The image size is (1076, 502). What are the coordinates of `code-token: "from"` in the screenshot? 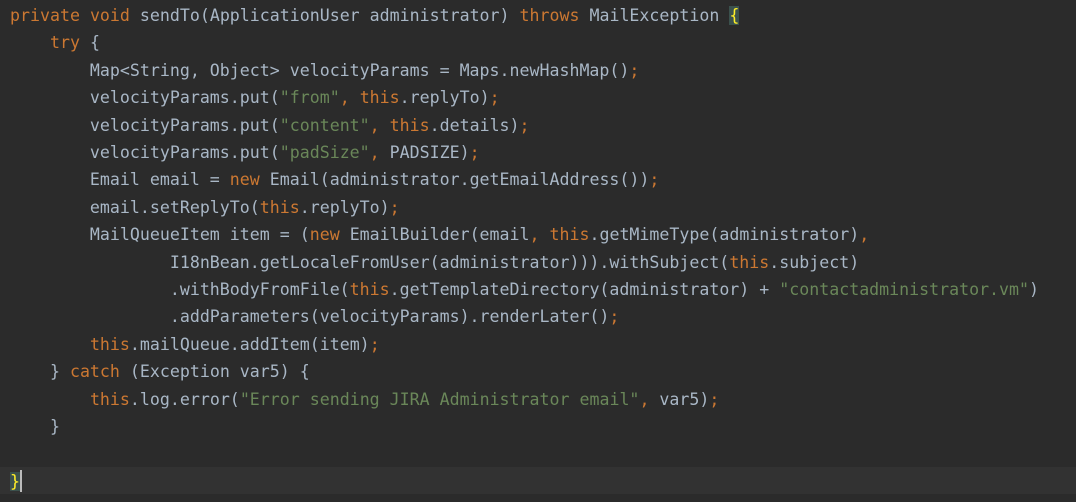 It's located at (309, 98).